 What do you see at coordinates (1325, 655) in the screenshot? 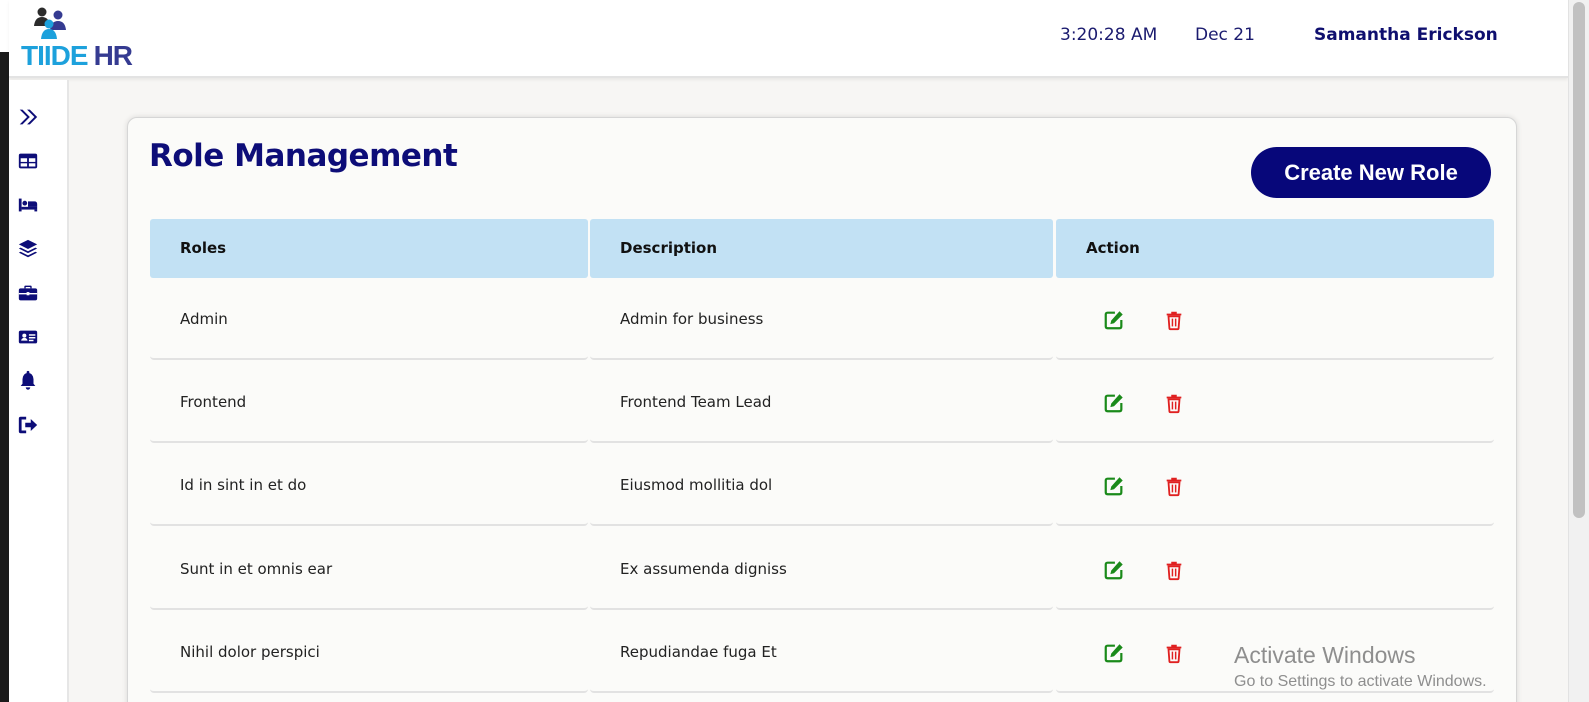
I see `watermark-title: Activate Windows` at bounding box center [1325, 655].